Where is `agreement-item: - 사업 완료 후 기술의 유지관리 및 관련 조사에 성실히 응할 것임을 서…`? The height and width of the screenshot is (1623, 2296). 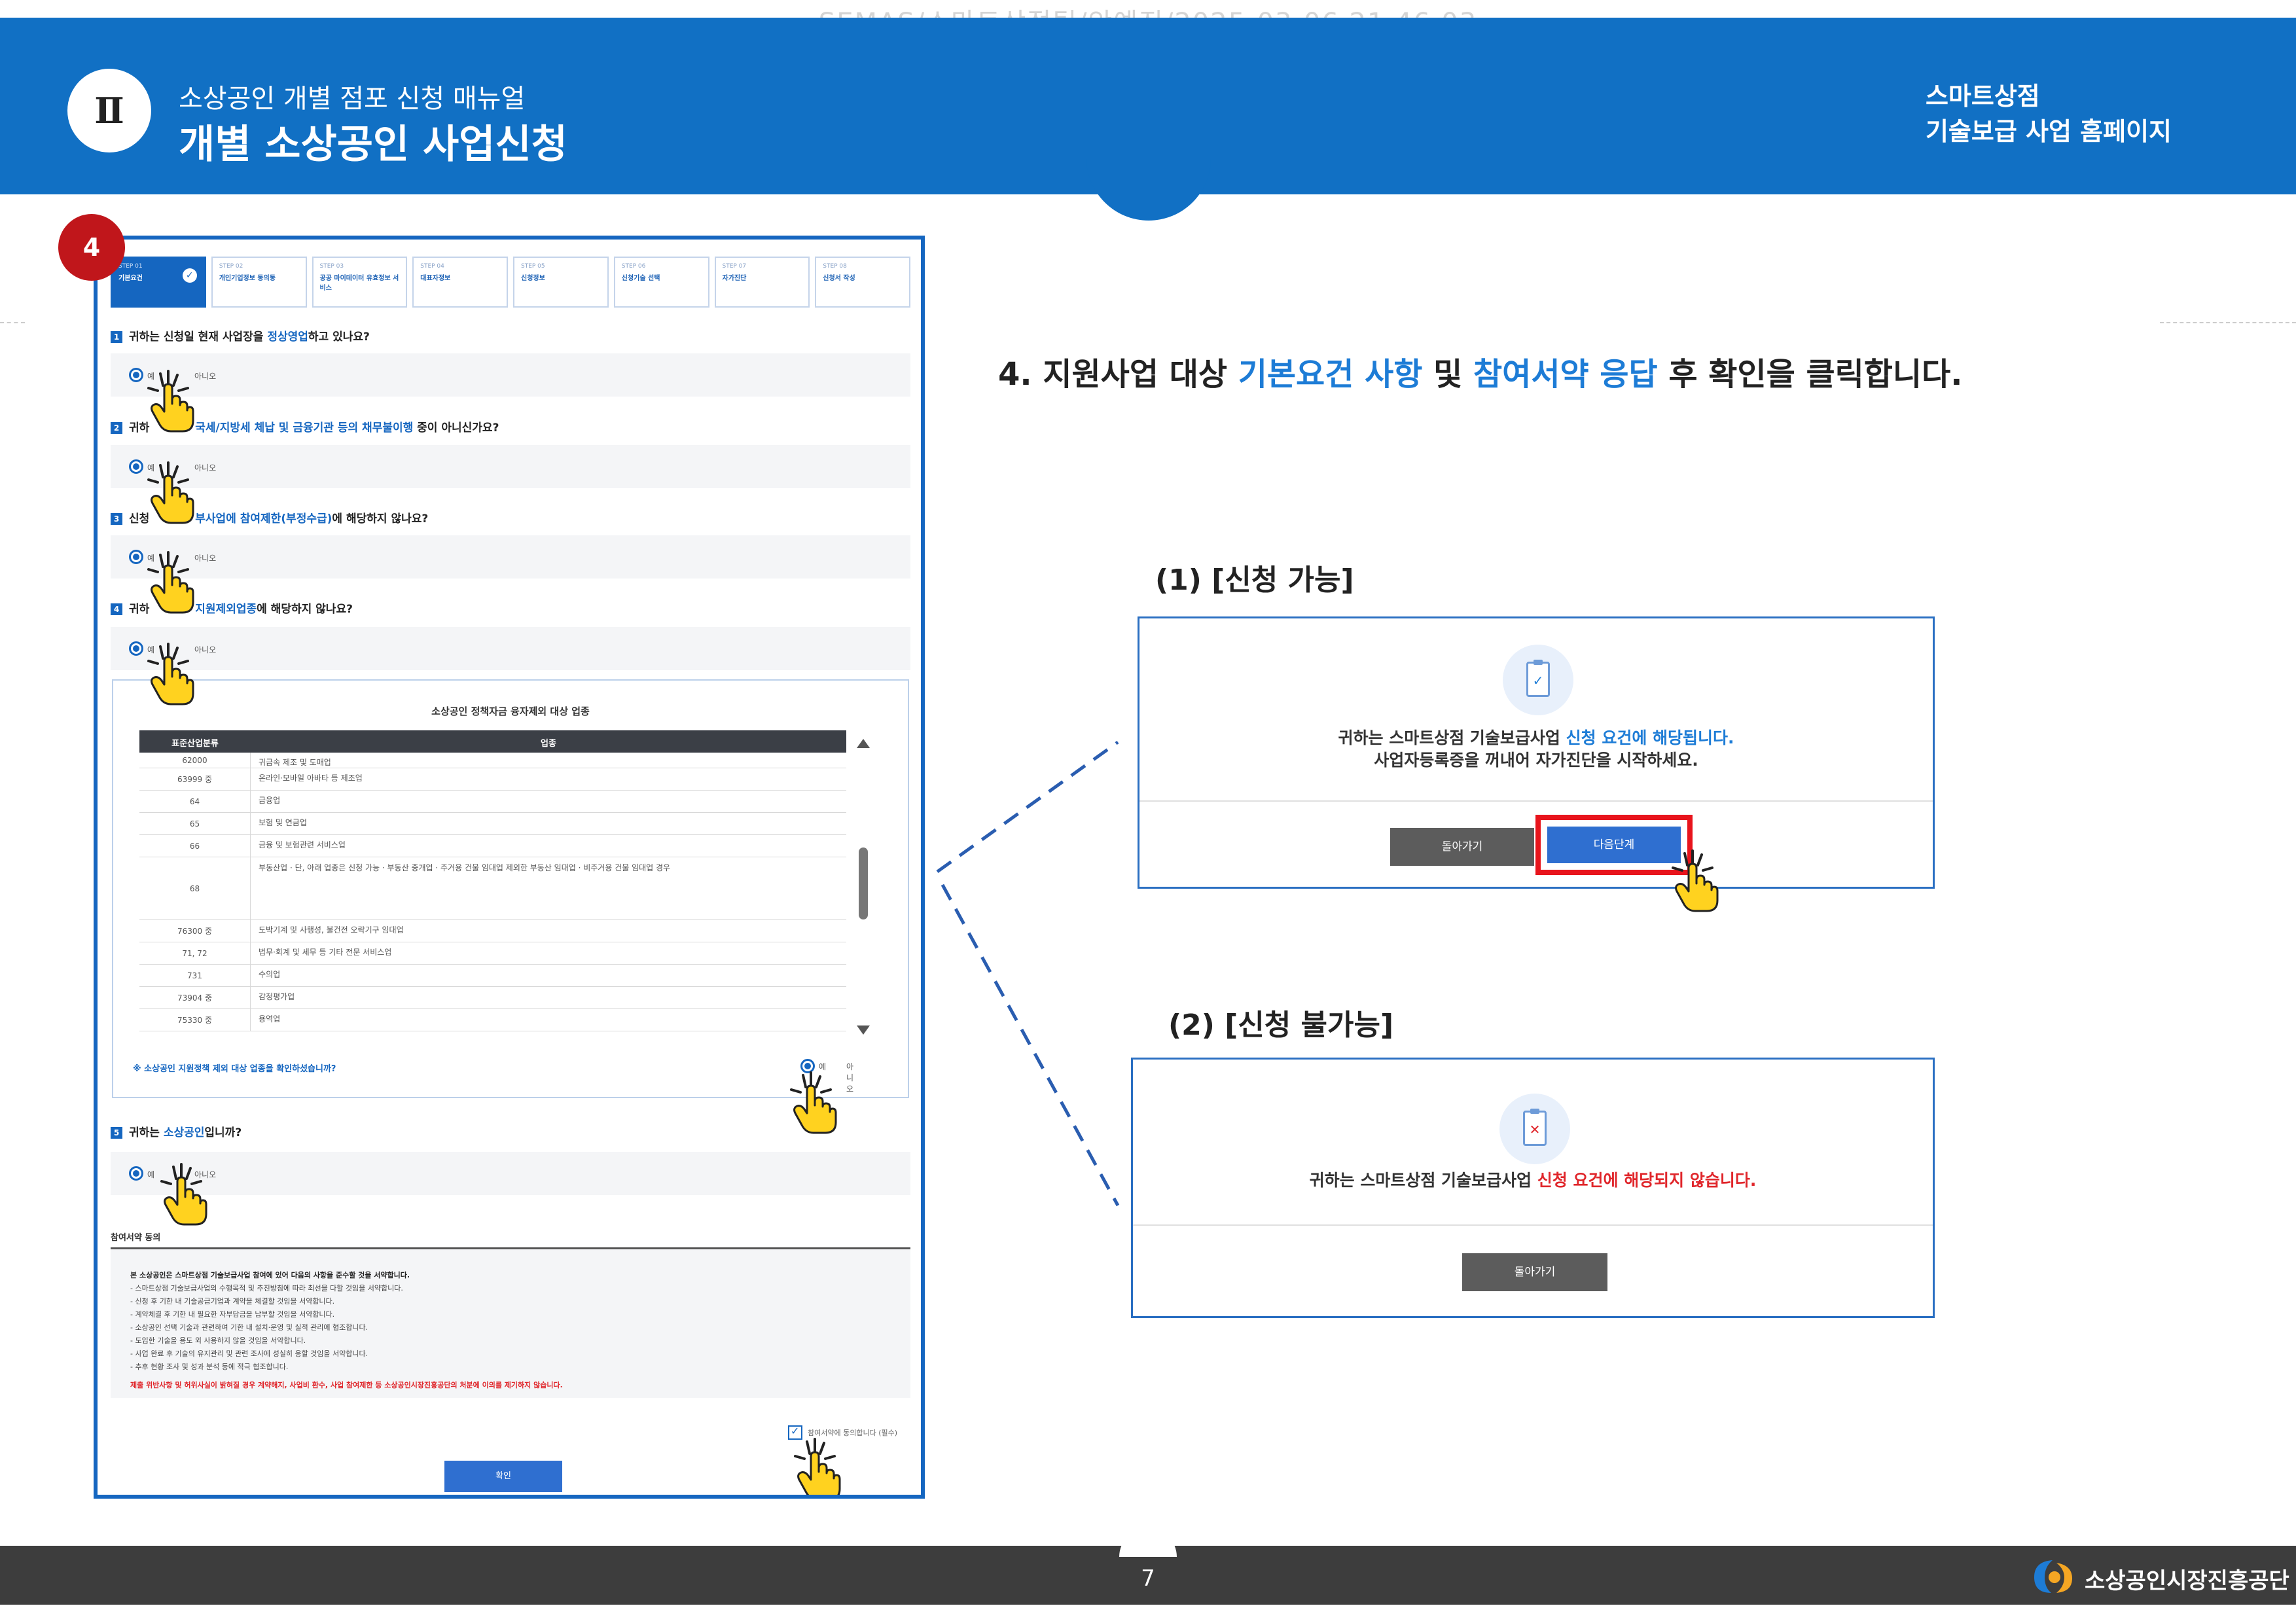 agreement-item: - 사업 완료 후 기술의 유지관리 및 관련 조사에 성실히 응할 것임을 서… is located at coordinates (249, 1353).